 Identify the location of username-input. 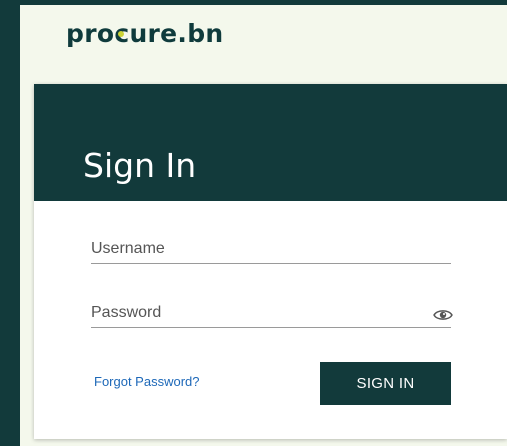
(271, 249).